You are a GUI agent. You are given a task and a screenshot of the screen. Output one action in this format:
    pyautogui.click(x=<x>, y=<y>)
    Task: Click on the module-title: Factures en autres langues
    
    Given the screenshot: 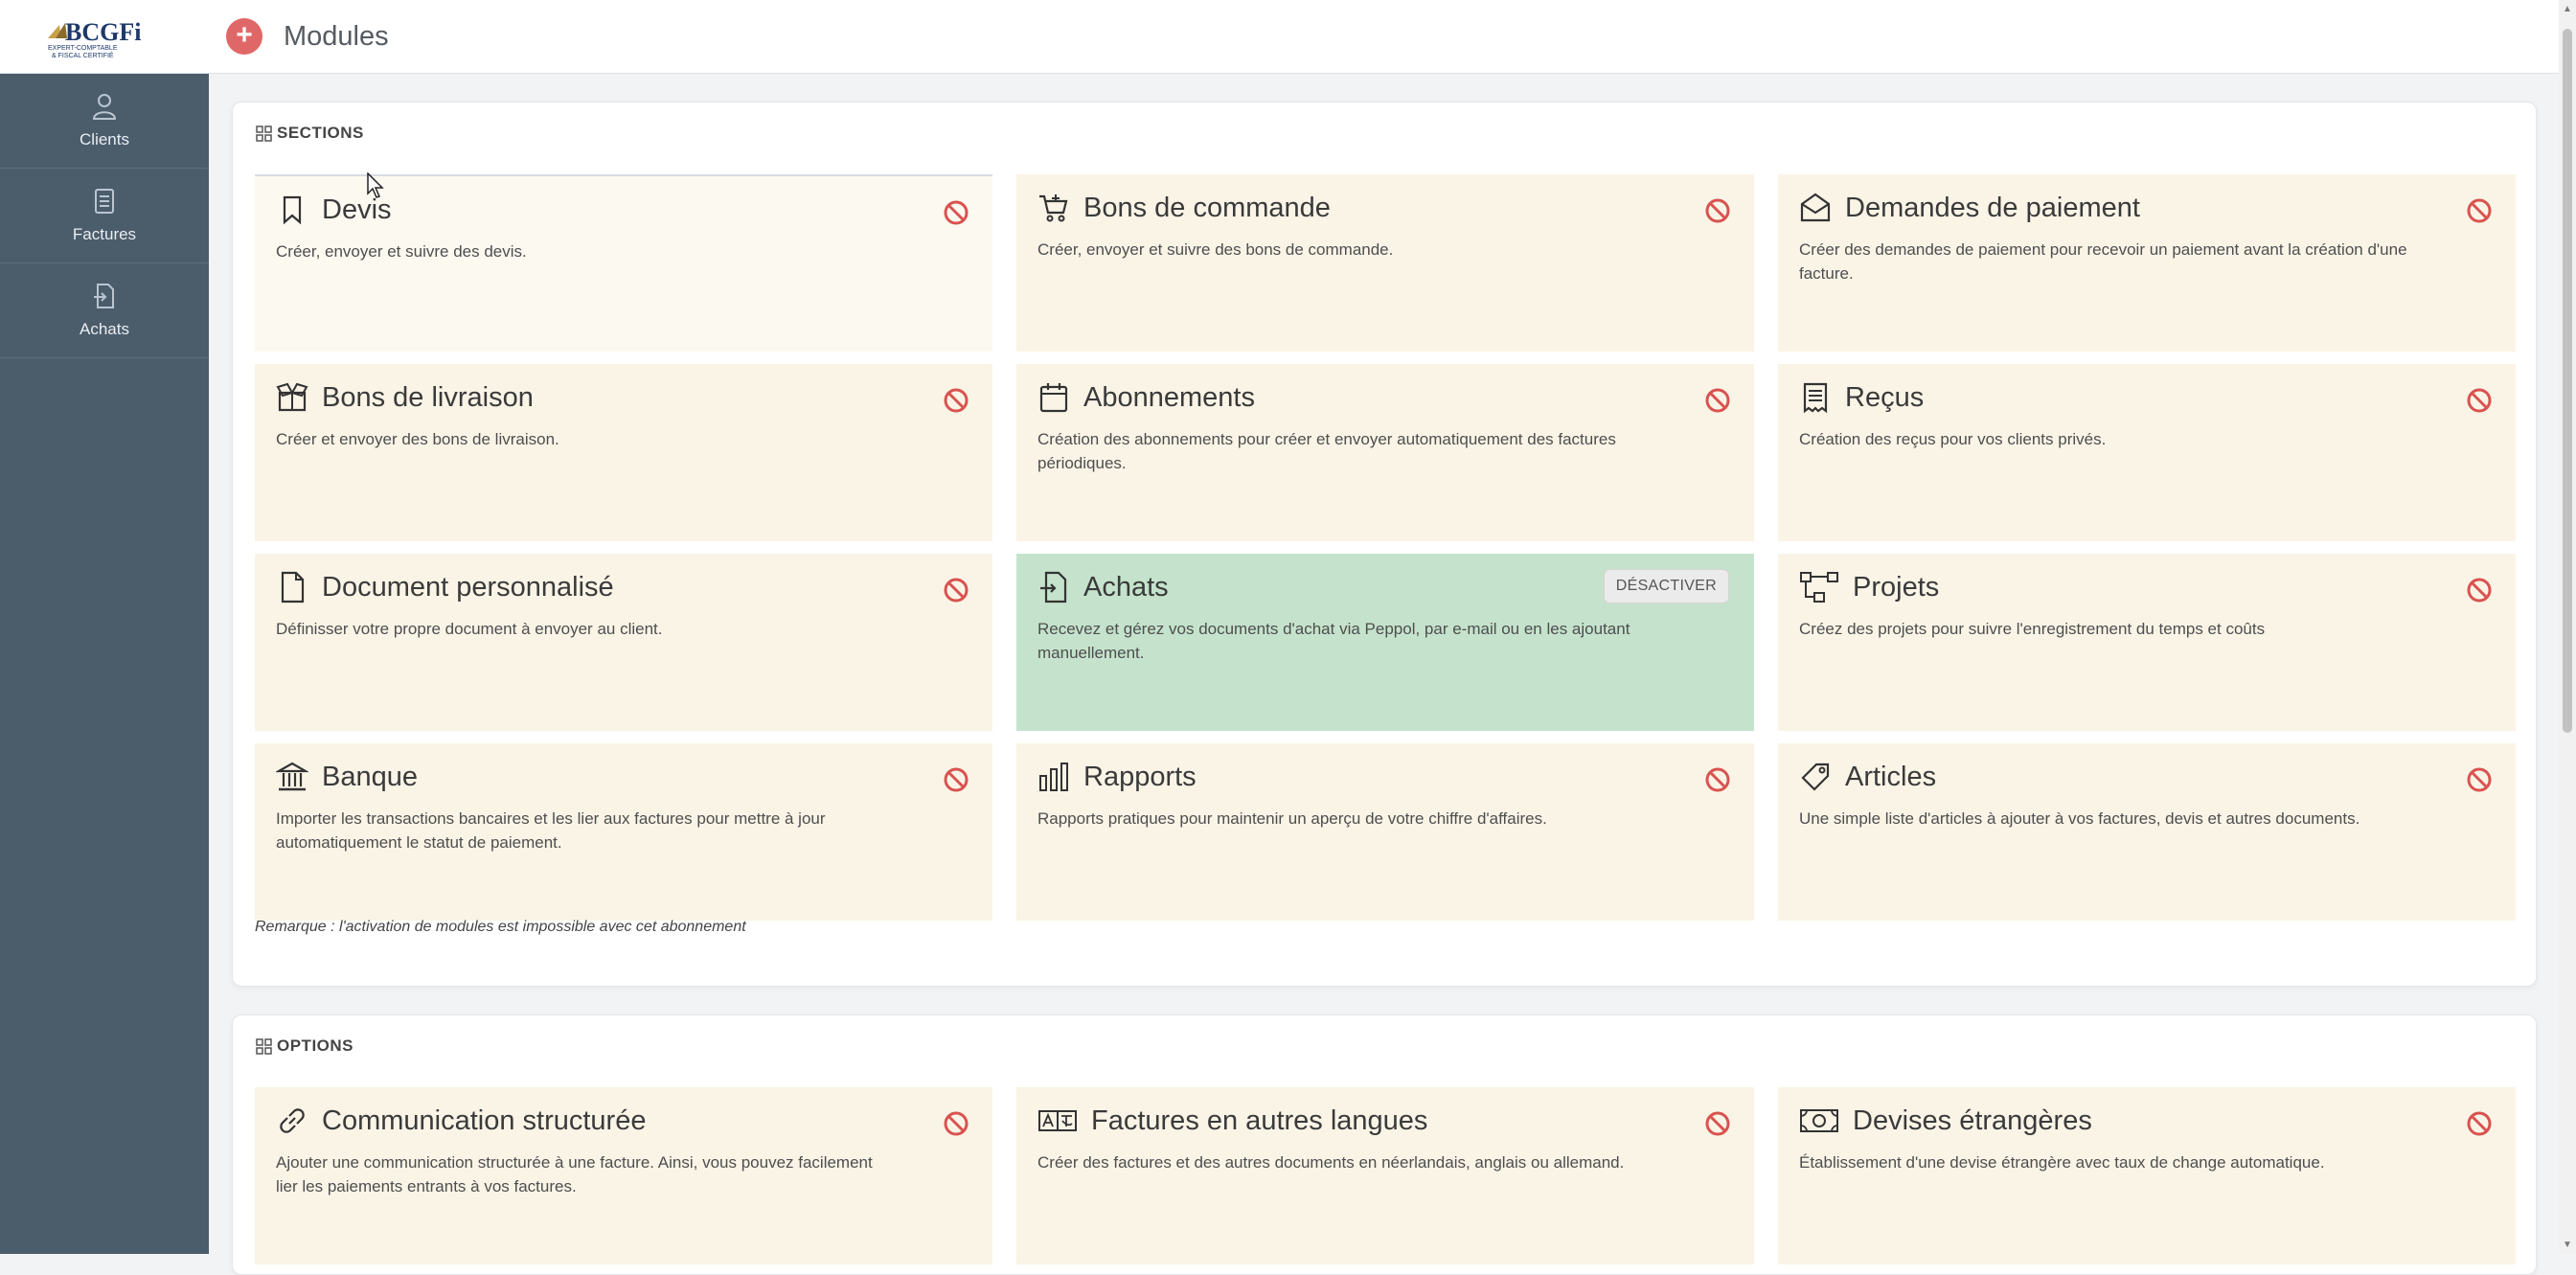 What is the action you would take?
    pyautogui.click(x=1259, y=1120)
    